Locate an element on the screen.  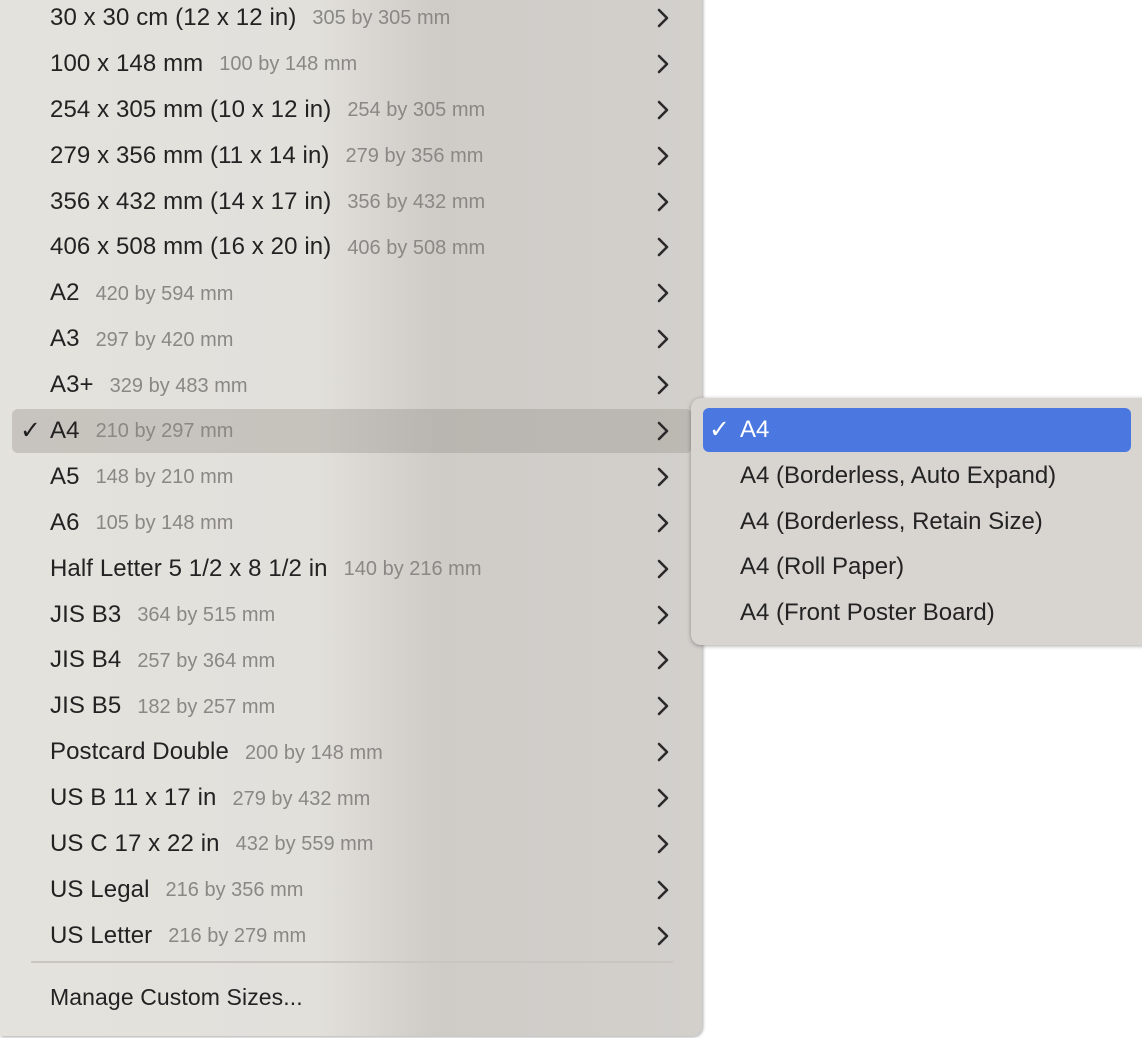
paper-size-item: A6 105 by 148 mm is located at coordinates (351, 523).